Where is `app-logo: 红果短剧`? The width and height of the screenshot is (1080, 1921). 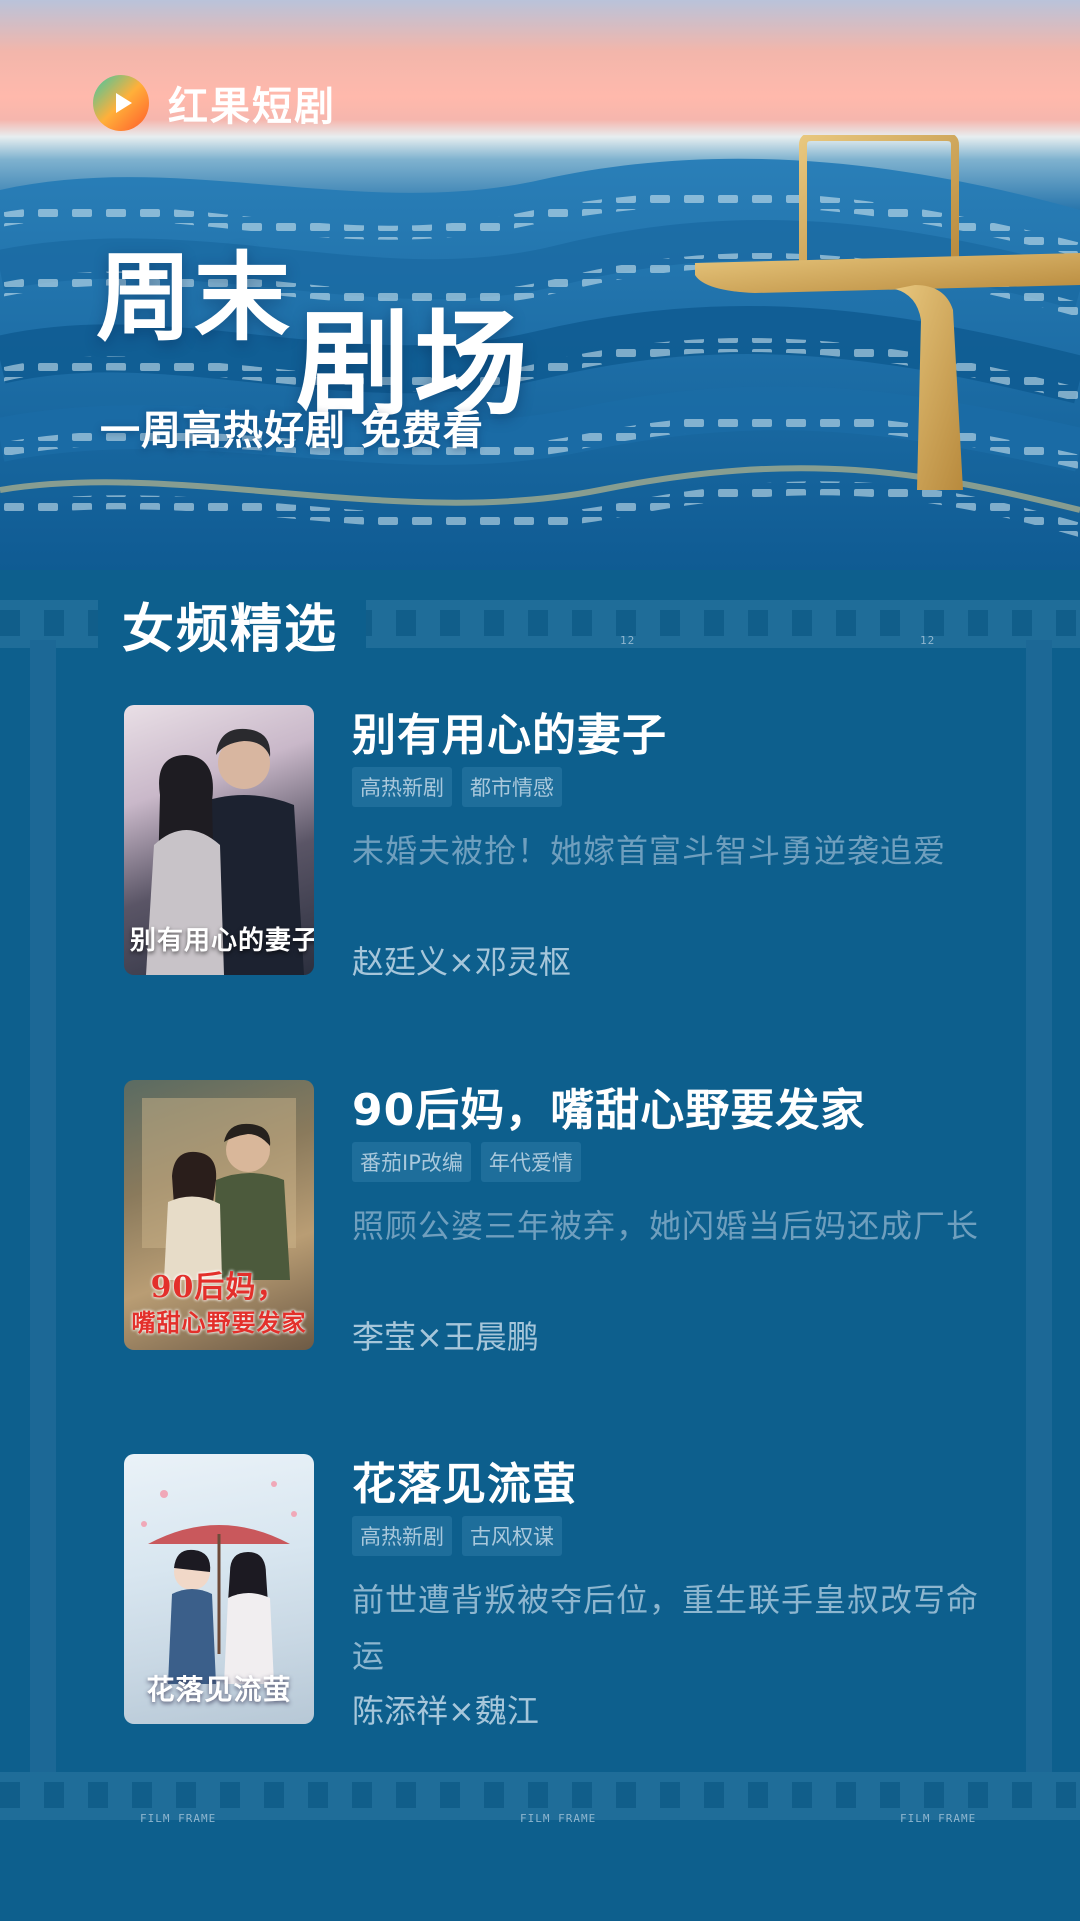
app-logo: 红果短剧 is located at coordinates (214, 103).